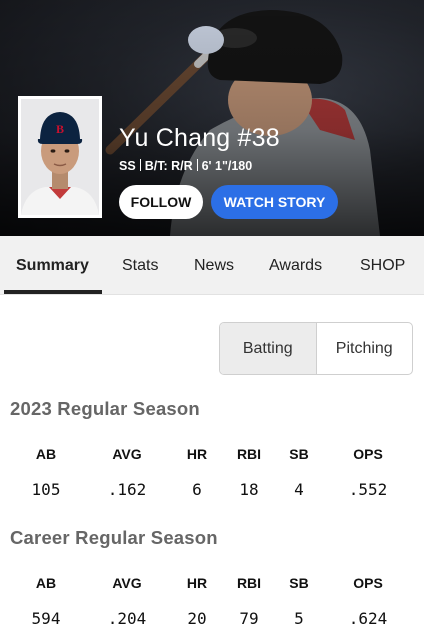  I want to click on stat-value-avg: .204, so click(127, 618).